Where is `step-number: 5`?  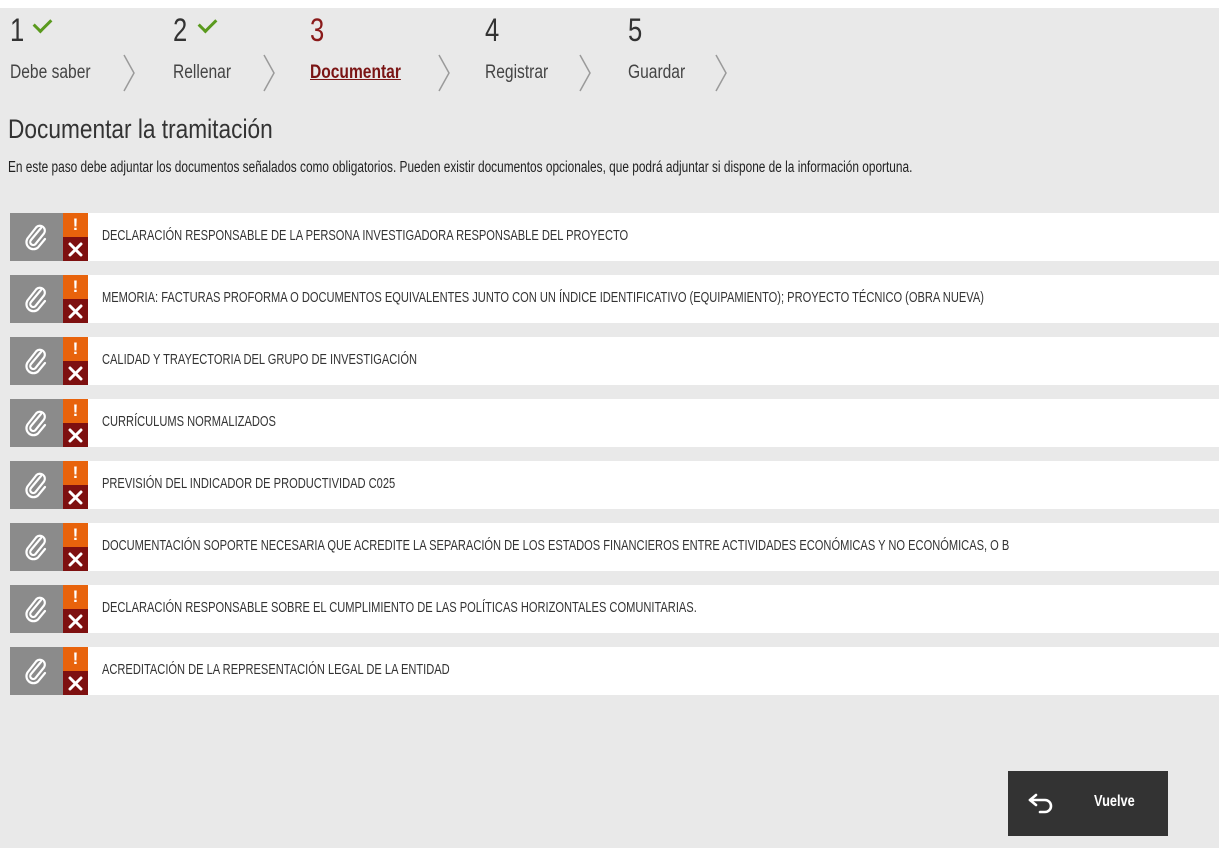 step-number: 5 is located at coordinates (635, 30).